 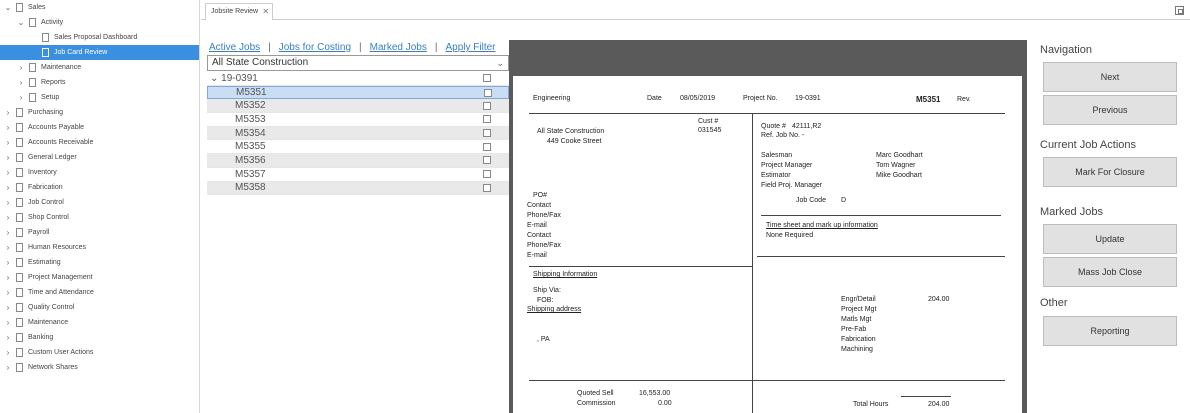 I want to click on sidebar-item-label: Sales Proposal Dashboard, so click(x=96, y=37).